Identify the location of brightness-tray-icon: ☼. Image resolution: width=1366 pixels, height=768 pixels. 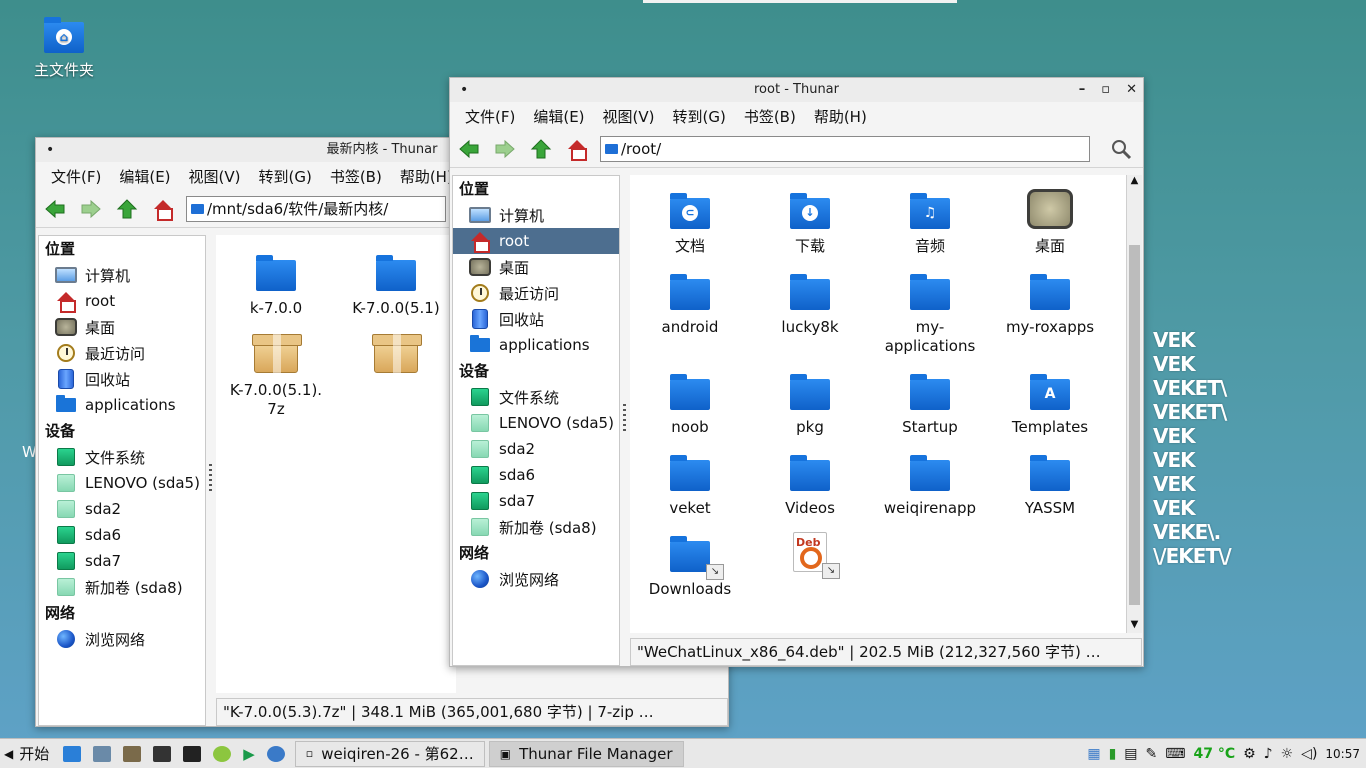
(1287, 754).